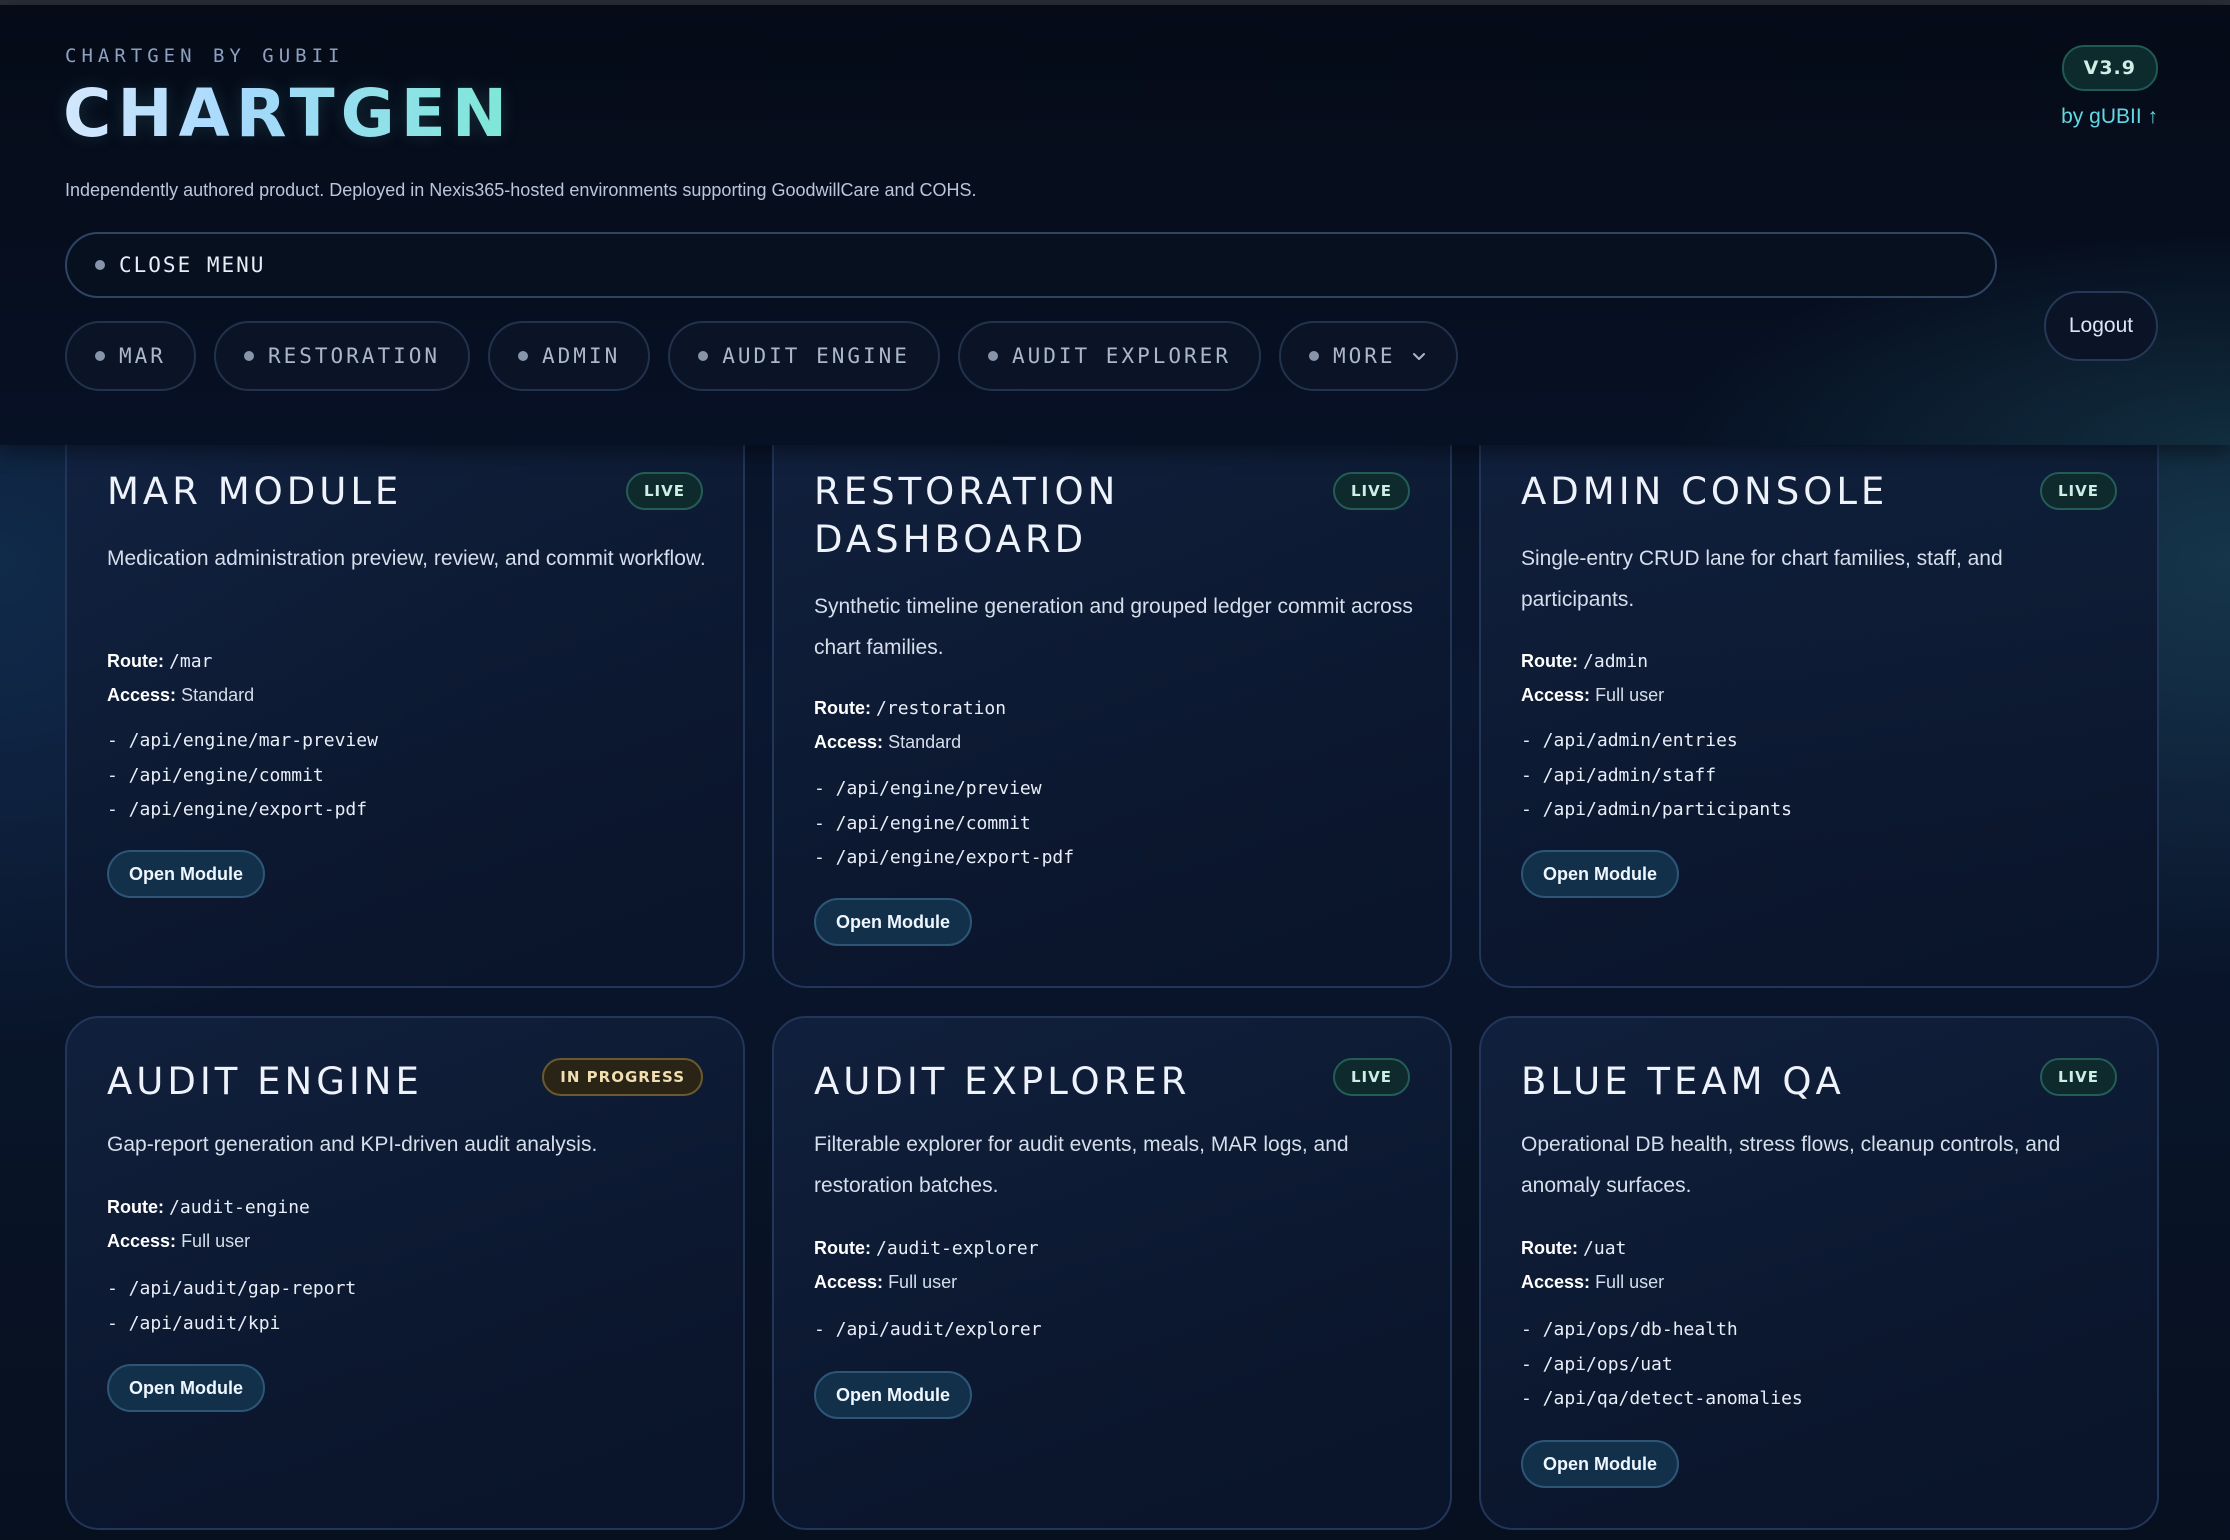 Image resolution: width=2230 pixels, height=1540 pixels. I want to click on route-line: Route: /uat, so click(1573, 1248).